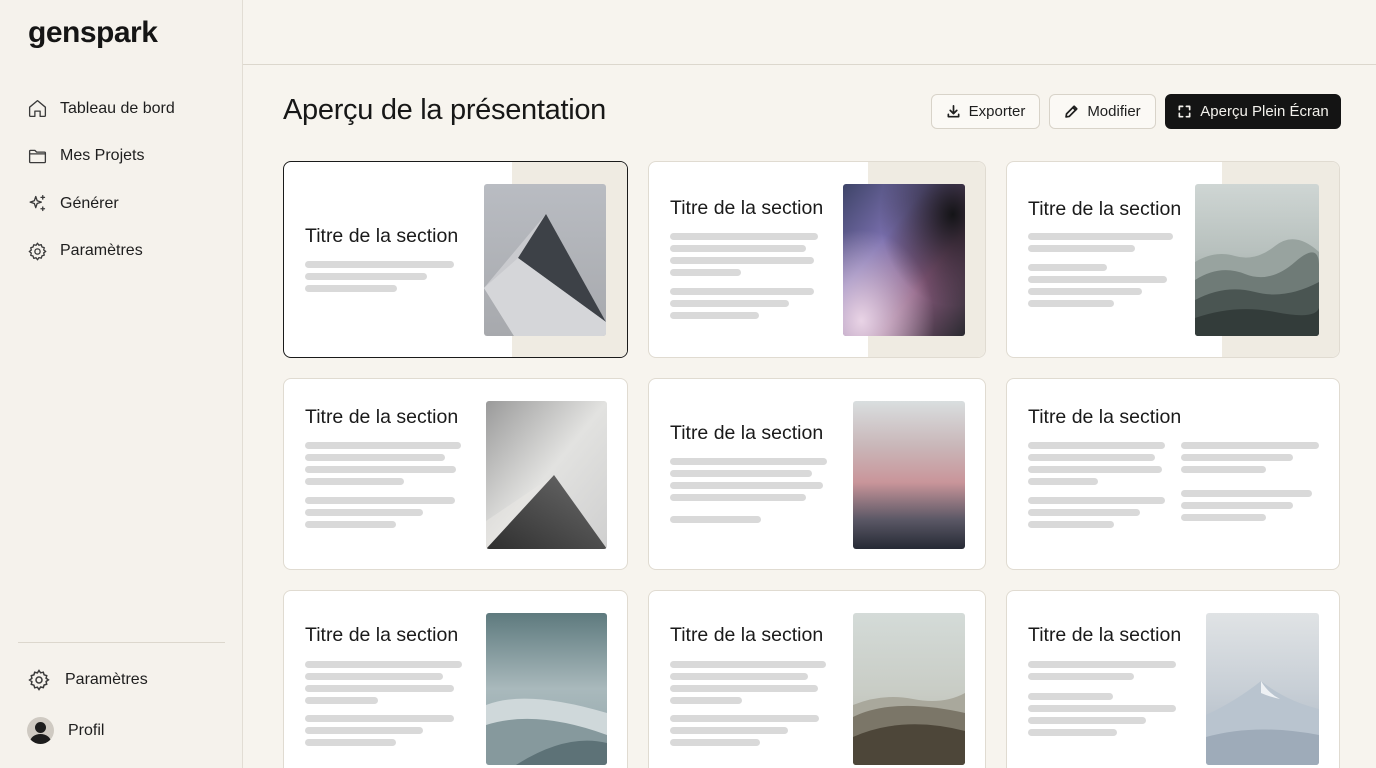  I want to click on sidebar-item-dashboard: Tableau de bord, so click(121, 109).